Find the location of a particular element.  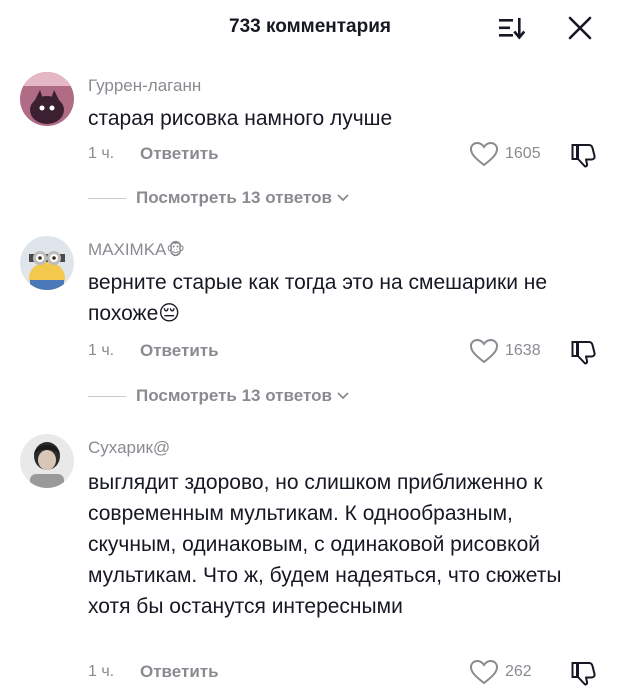

comments-count-title: 733 комментария is located at coordinates (310, 26).